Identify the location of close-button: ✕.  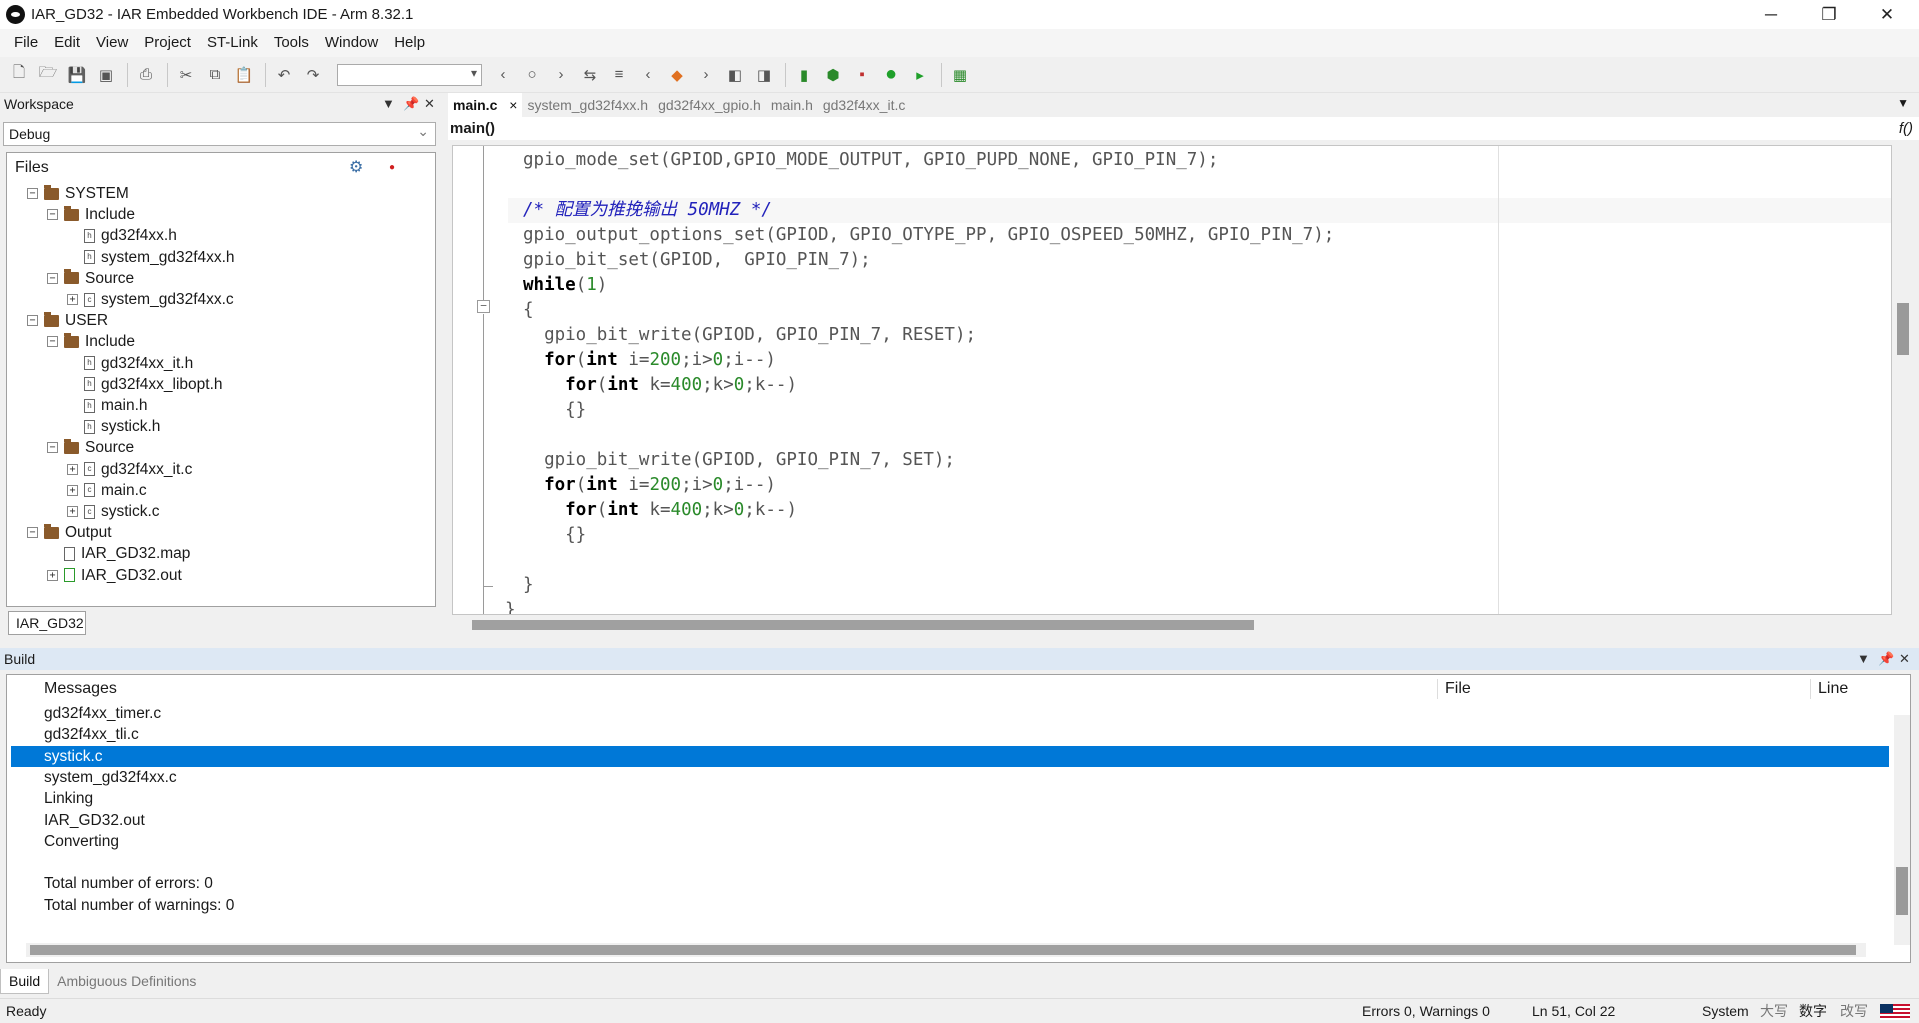
(1887, 14).